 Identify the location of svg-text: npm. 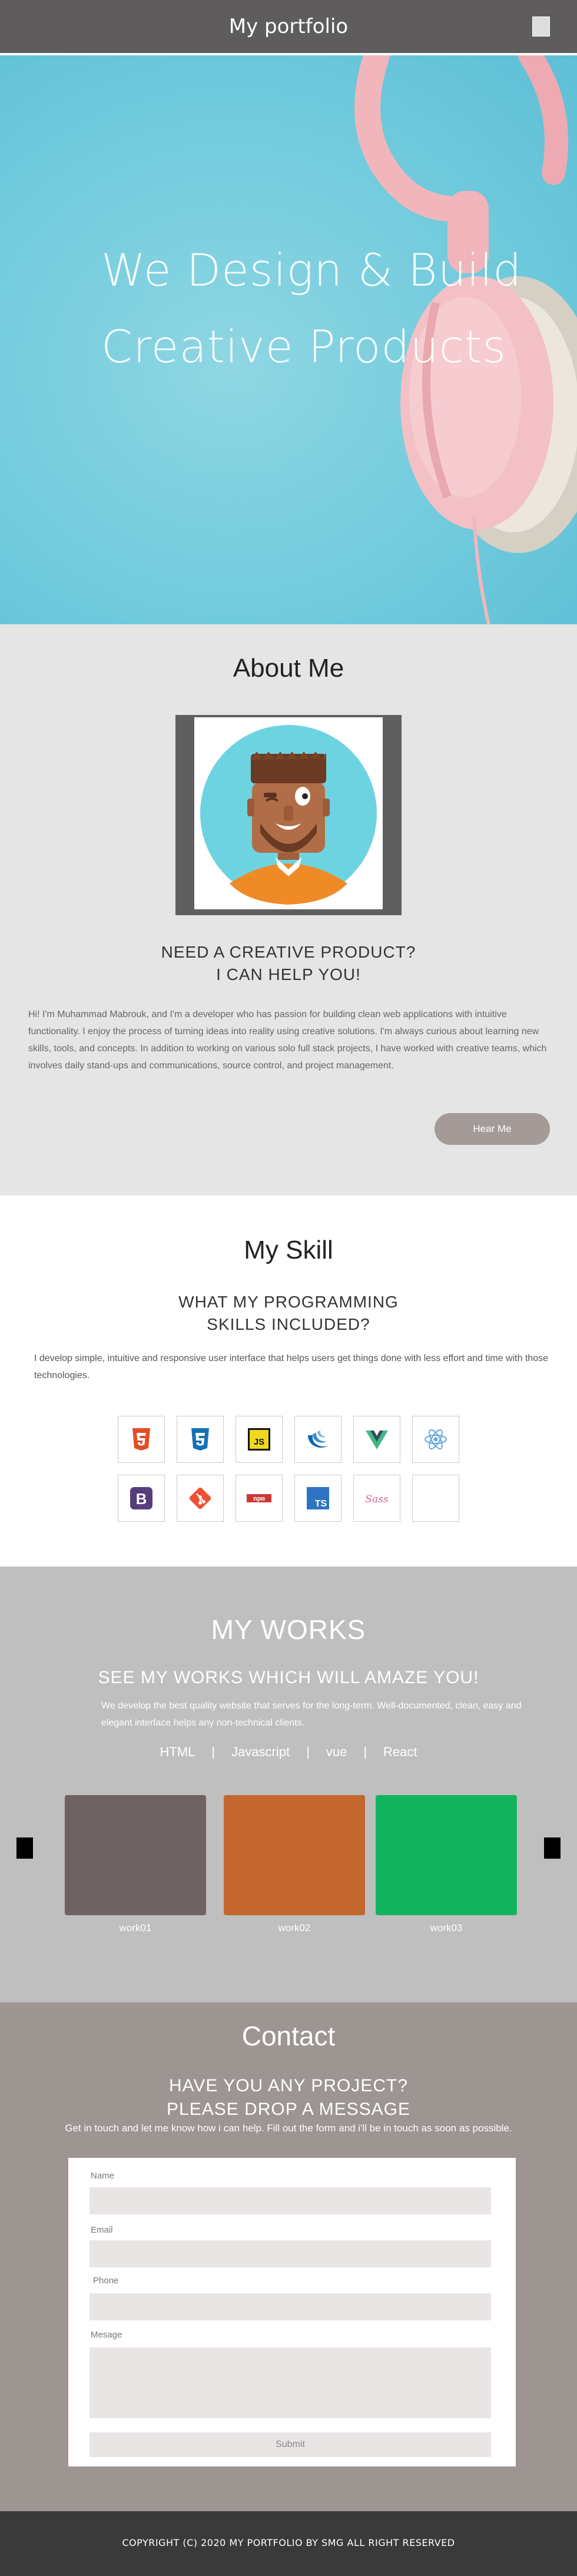
(259, 1499).